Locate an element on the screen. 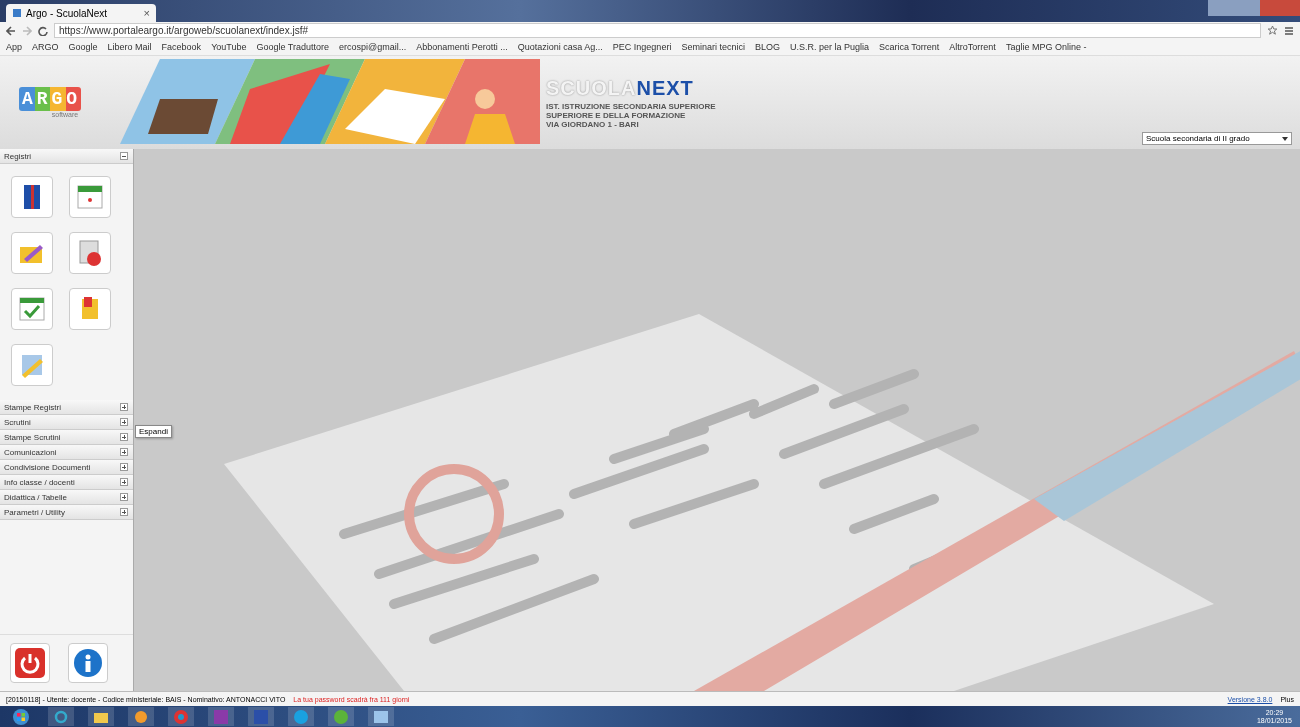 The width and height of the screenshot is (1300, 727). menu-section-header: Stampe Scrutini is located at coordinates (66, 437).